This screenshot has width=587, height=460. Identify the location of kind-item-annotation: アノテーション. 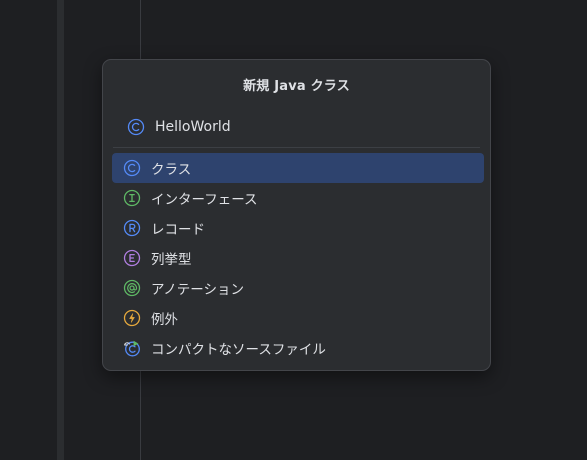
(298, 288).